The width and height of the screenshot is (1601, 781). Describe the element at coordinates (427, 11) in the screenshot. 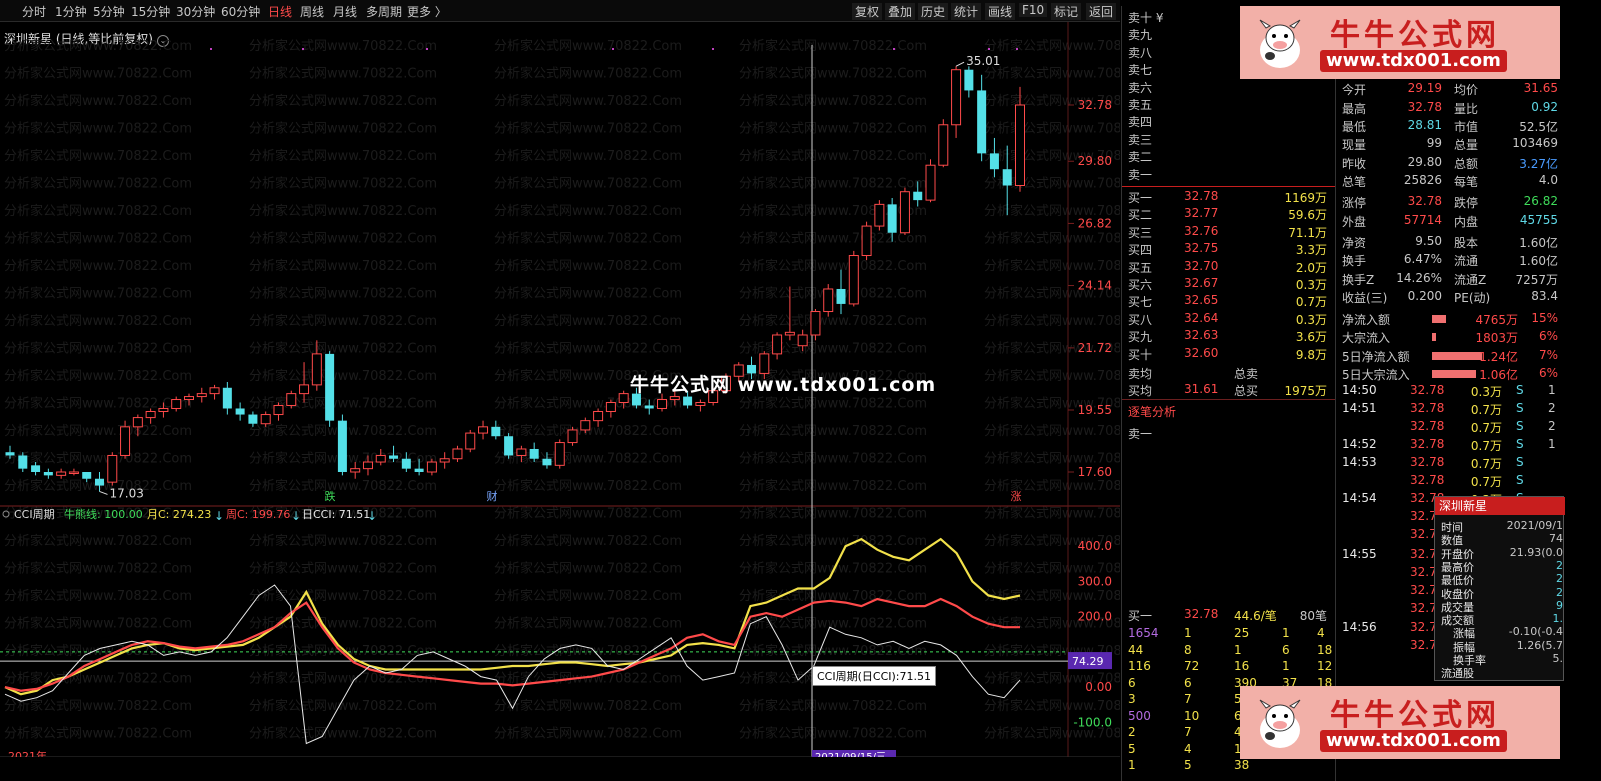

I see `period-tab: 更多 〉` at that location.